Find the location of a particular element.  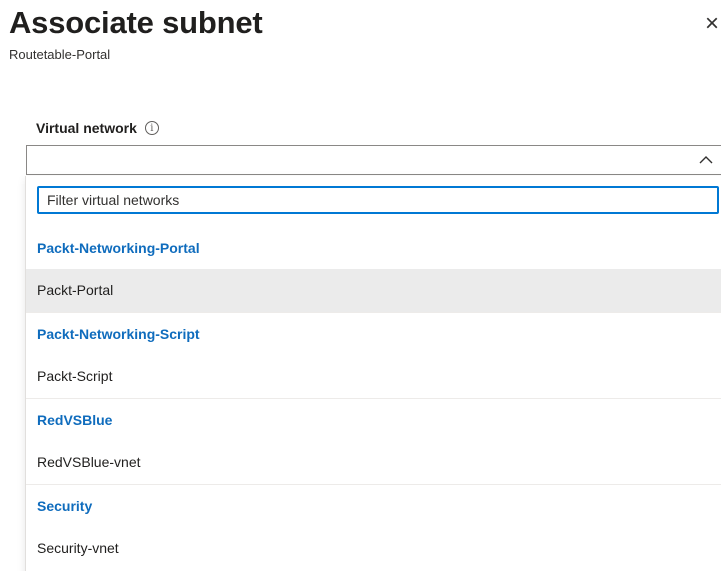

panel-subtitle: Routetable-Portal is located at coordinates (60, 54).